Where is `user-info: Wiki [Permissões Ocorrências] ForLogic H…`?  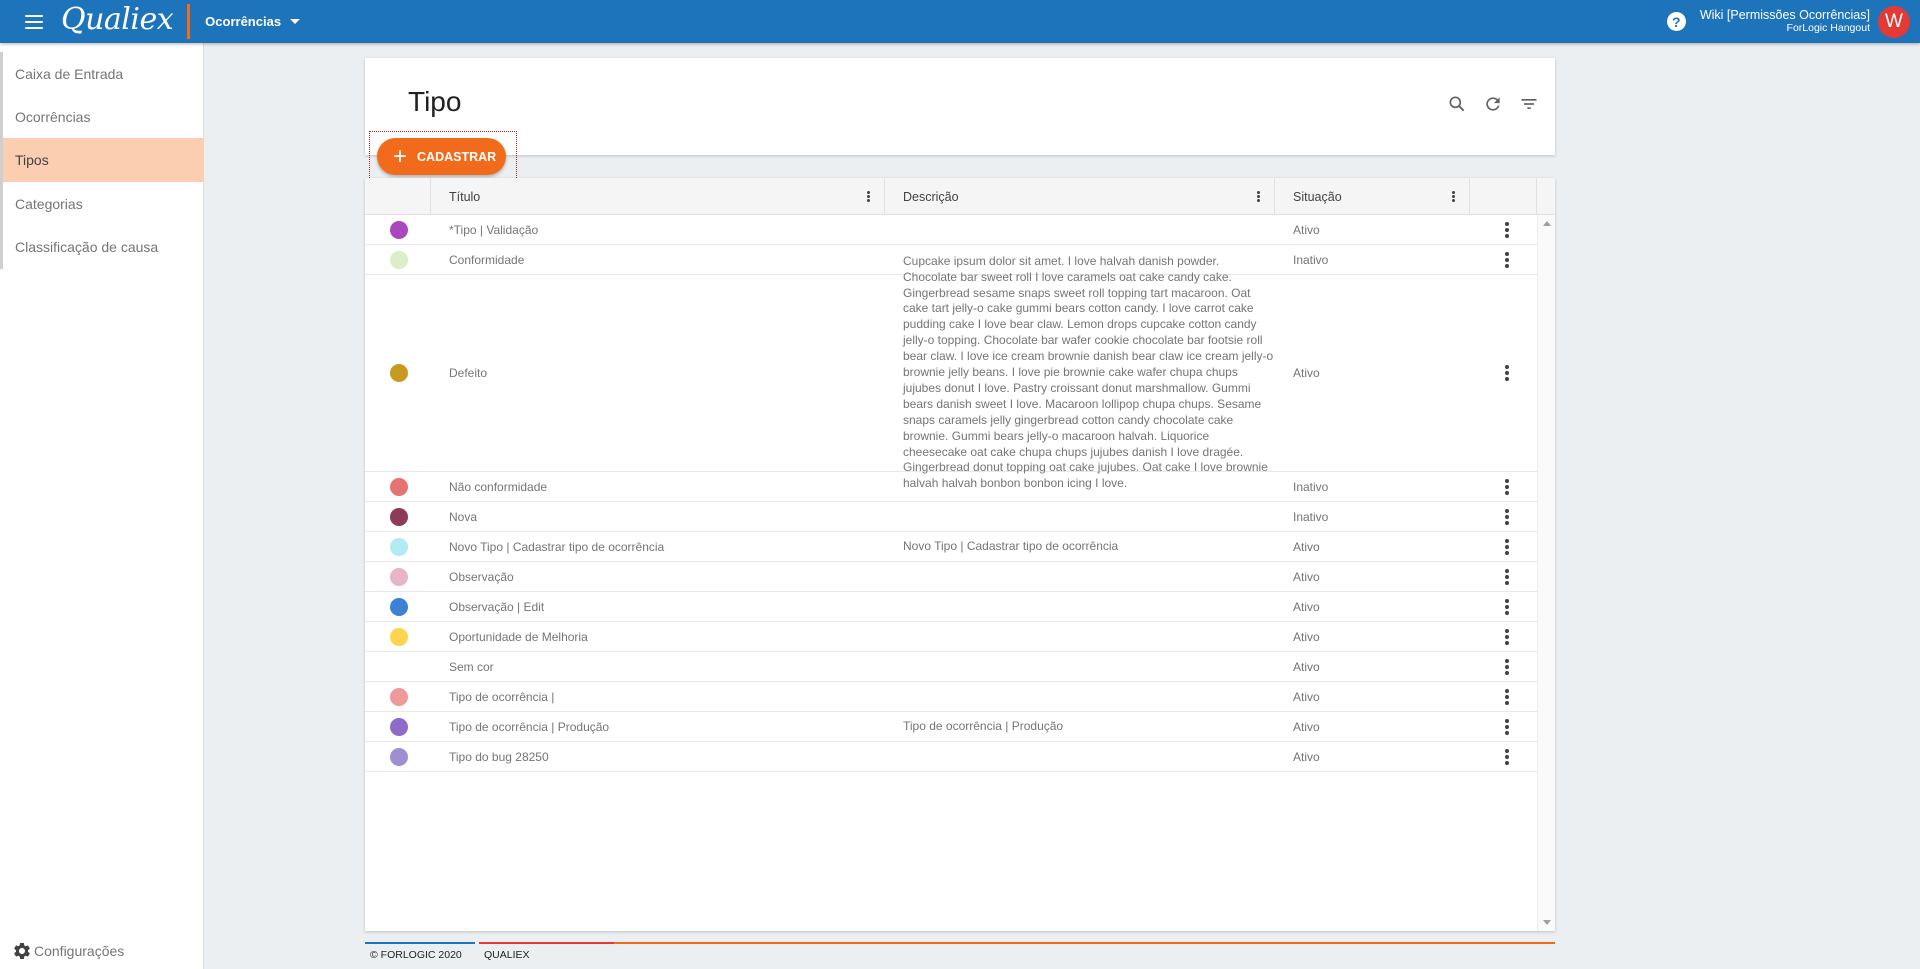
user-info: Wiki [Permissões Ocorrências] ForLogic H… is located at coordinates (1784, 20).